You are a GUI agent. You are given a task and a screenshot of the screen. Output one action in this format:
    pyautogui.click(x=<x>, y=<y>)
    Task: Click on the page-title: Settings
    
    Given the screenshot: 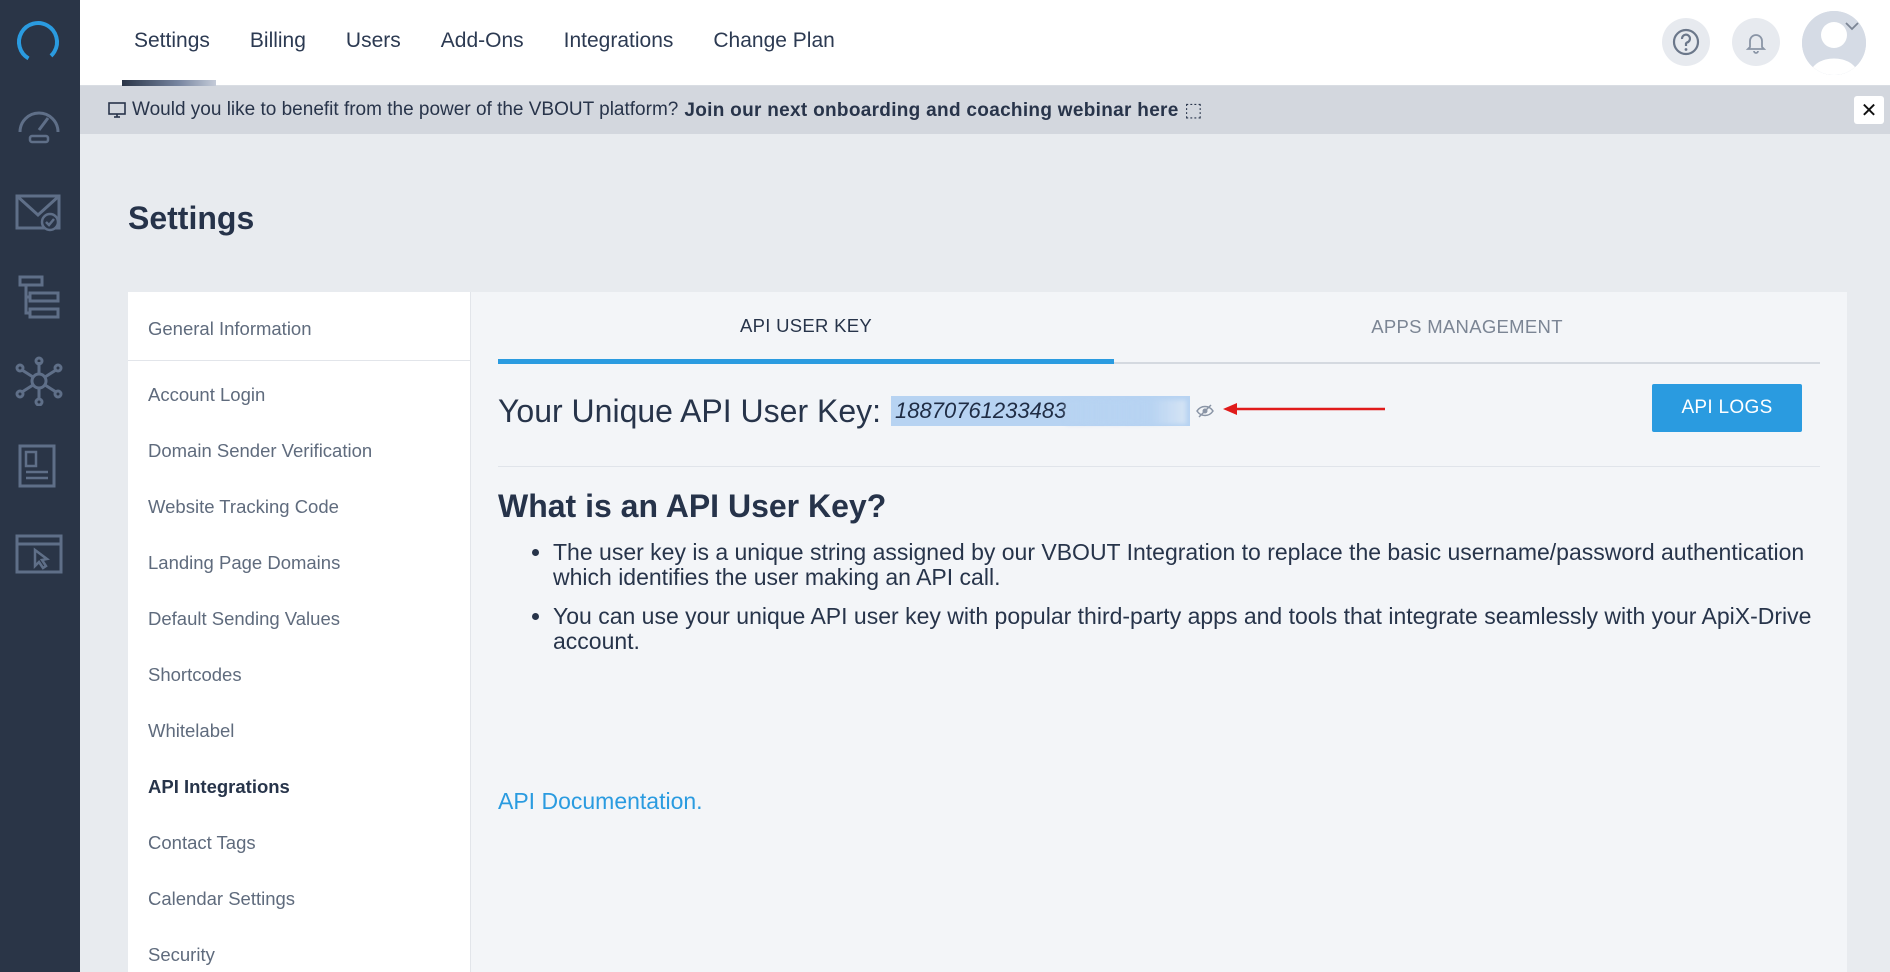 What is the action you would take?
    pyautogui.click(x=191, y=218)
    